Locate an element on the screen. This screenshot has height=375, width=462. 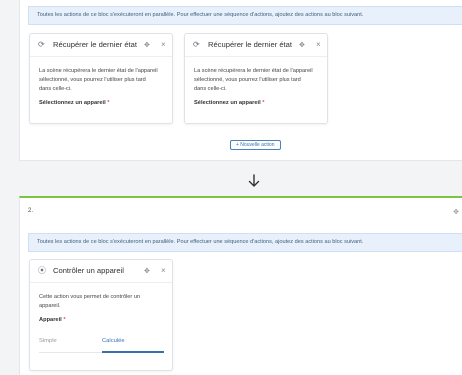
arrow-down-icon is located at coordinates (254, 180).